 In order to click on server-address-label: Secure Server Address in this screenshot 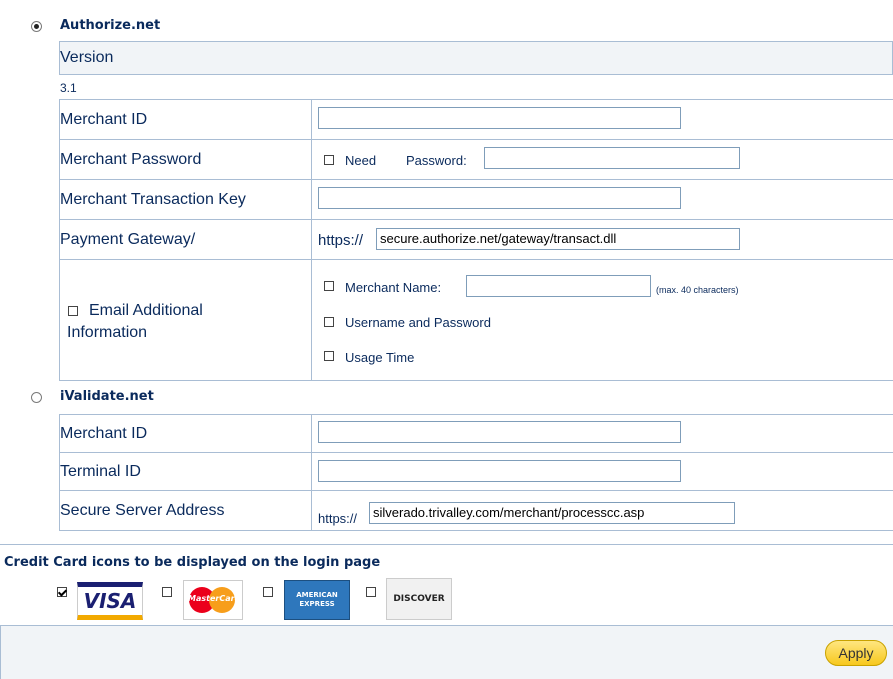, I will do `click(185, 510)`.